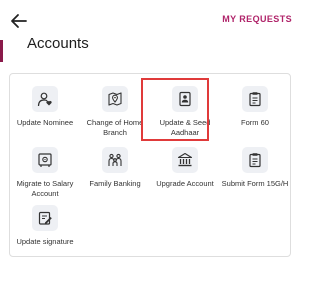  What do you see at coordinates (255, 183) in the screenshot?
I see `service-label: Submit Form 15G/H` at bounding box center [255, 183].